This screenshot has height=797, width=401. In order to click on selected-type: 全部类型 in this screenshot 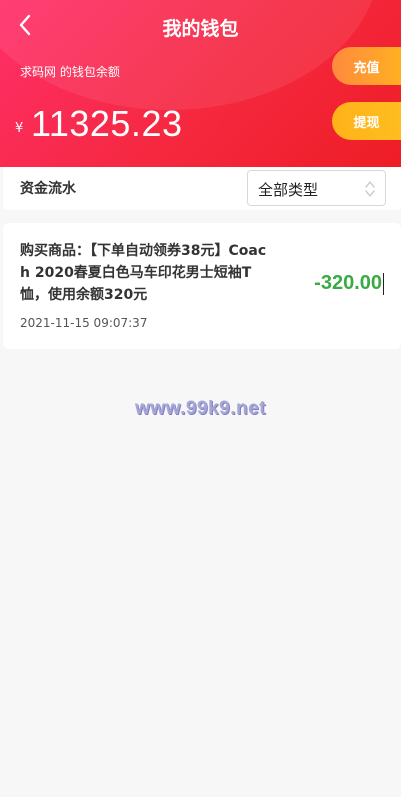, I will do `click(288, 190)`.